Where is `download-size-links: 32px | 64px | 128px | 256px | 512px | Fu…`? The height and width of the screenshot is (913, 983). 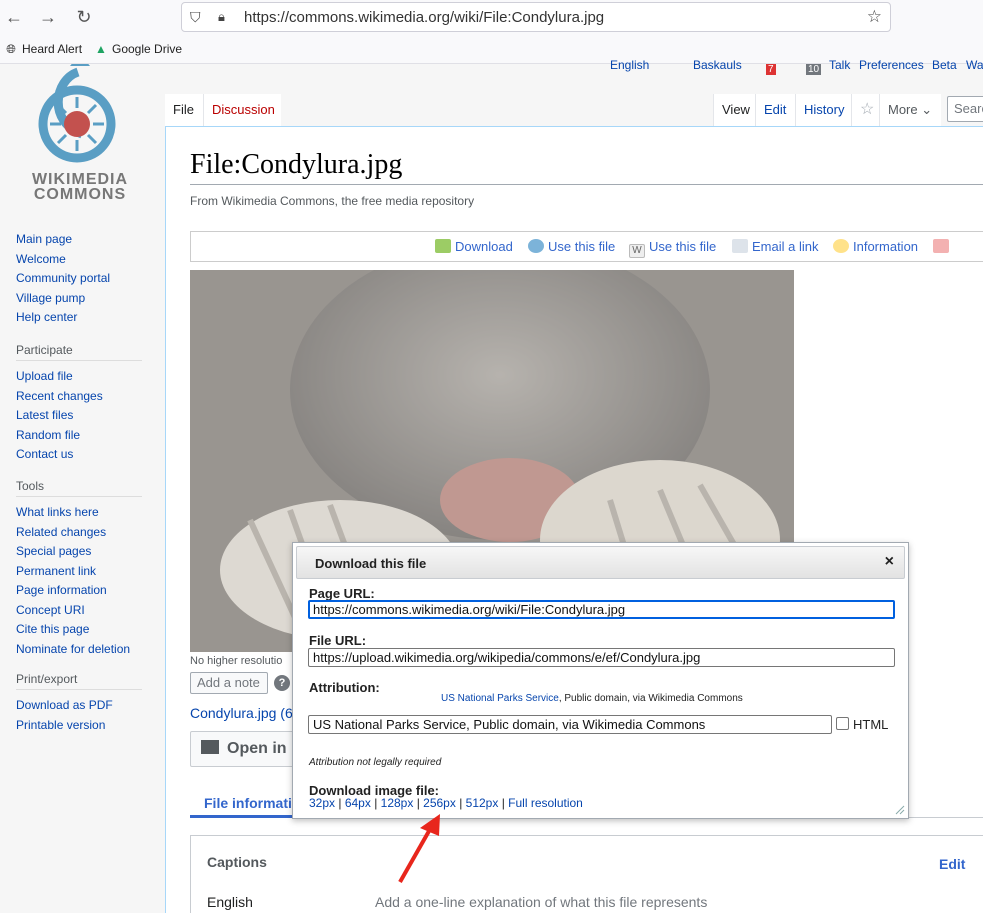
download-size-links: 32px | 64px | 128px | 256px | 512px | Fu… is located at coordinates (446, 803).